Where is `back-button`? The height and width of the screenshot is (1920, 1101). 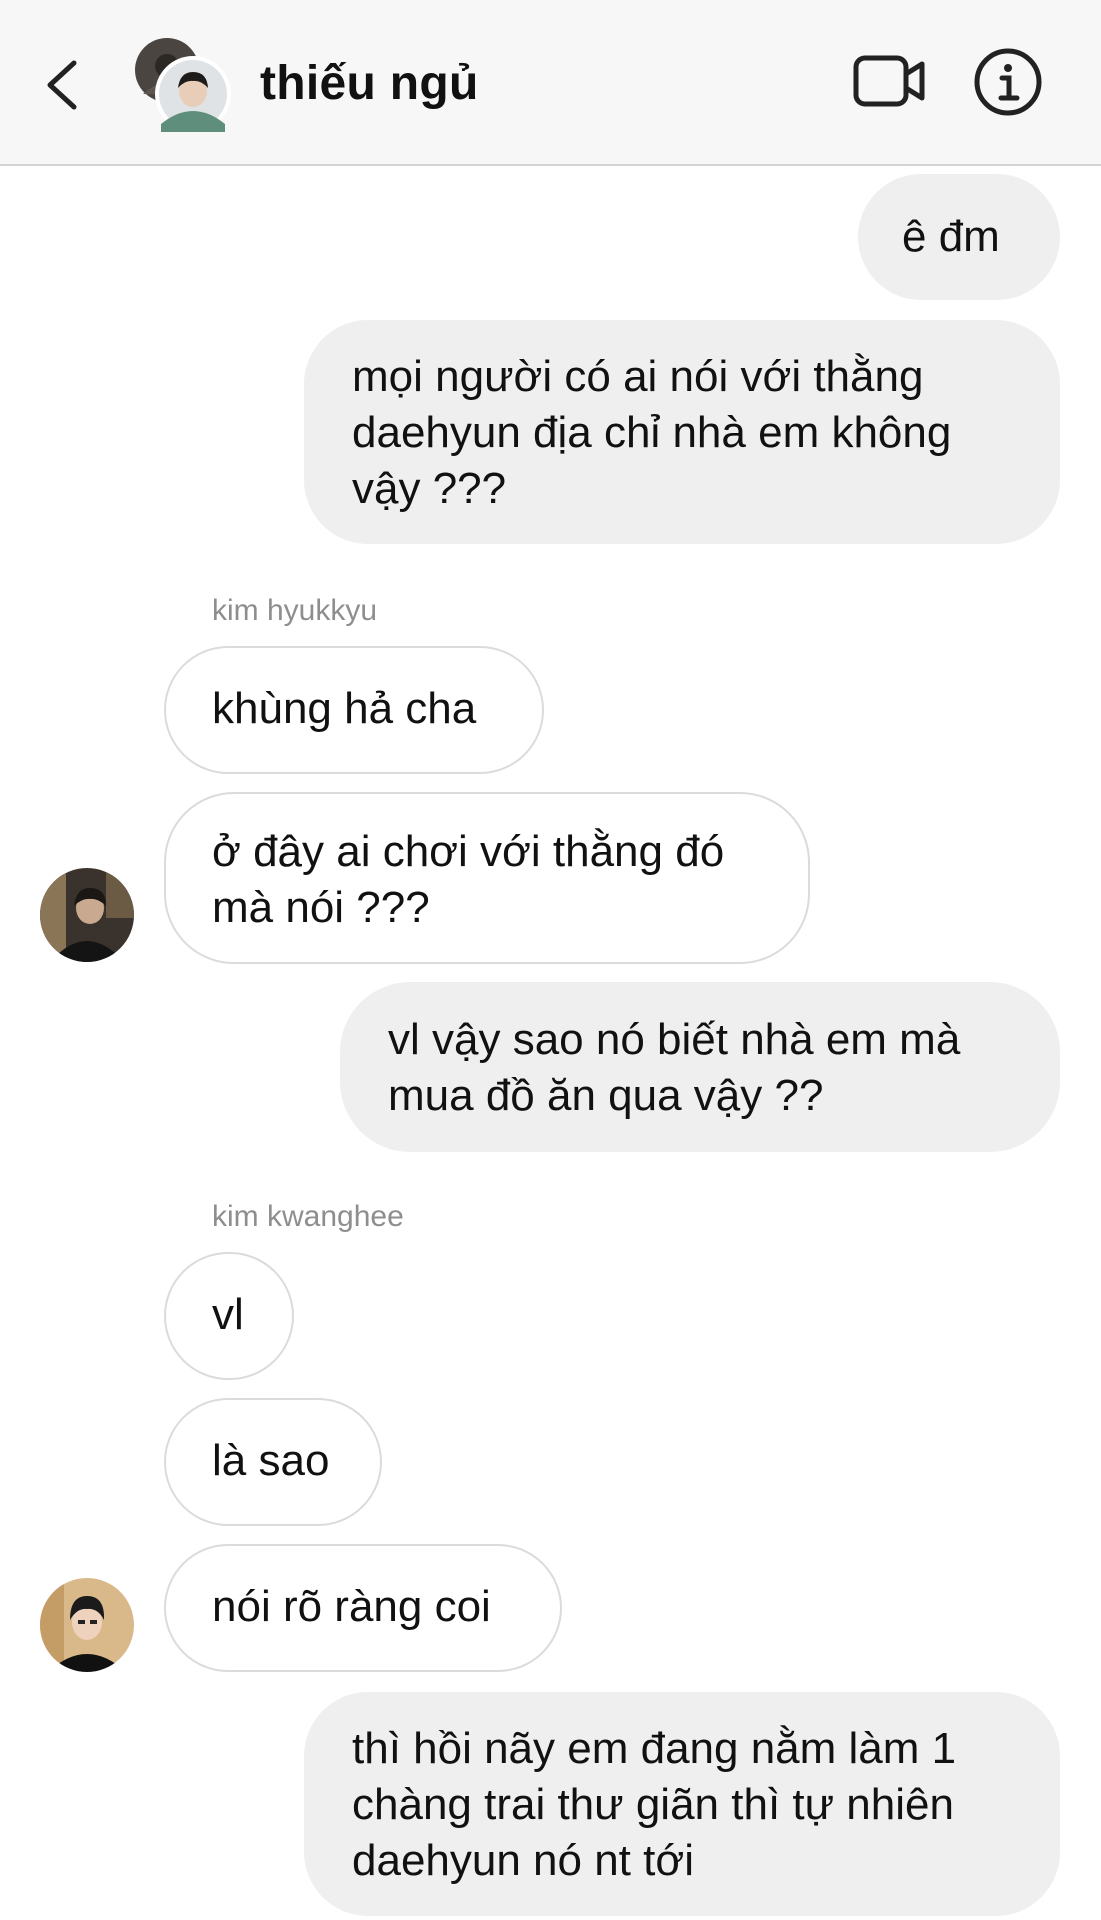
back-button is located at coordinates (64, 85).